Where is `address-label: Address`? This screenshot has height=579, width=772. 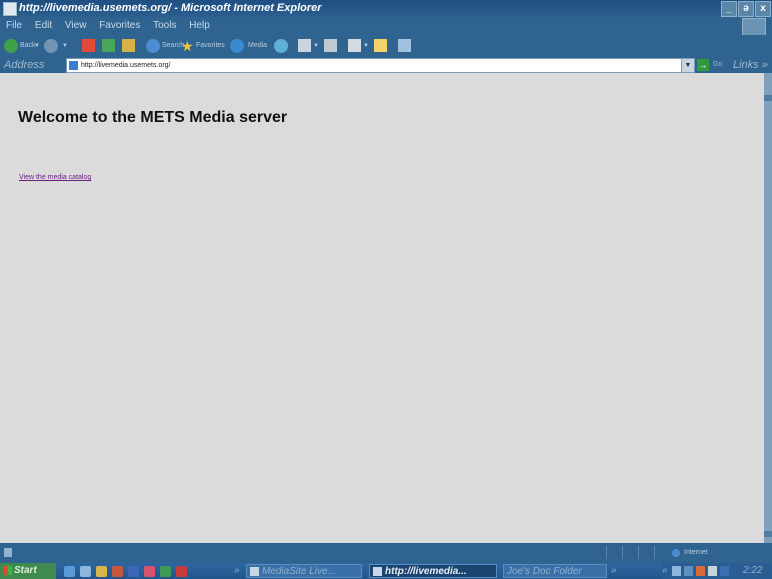
address-label: Address is located at coordinates (24, 65).